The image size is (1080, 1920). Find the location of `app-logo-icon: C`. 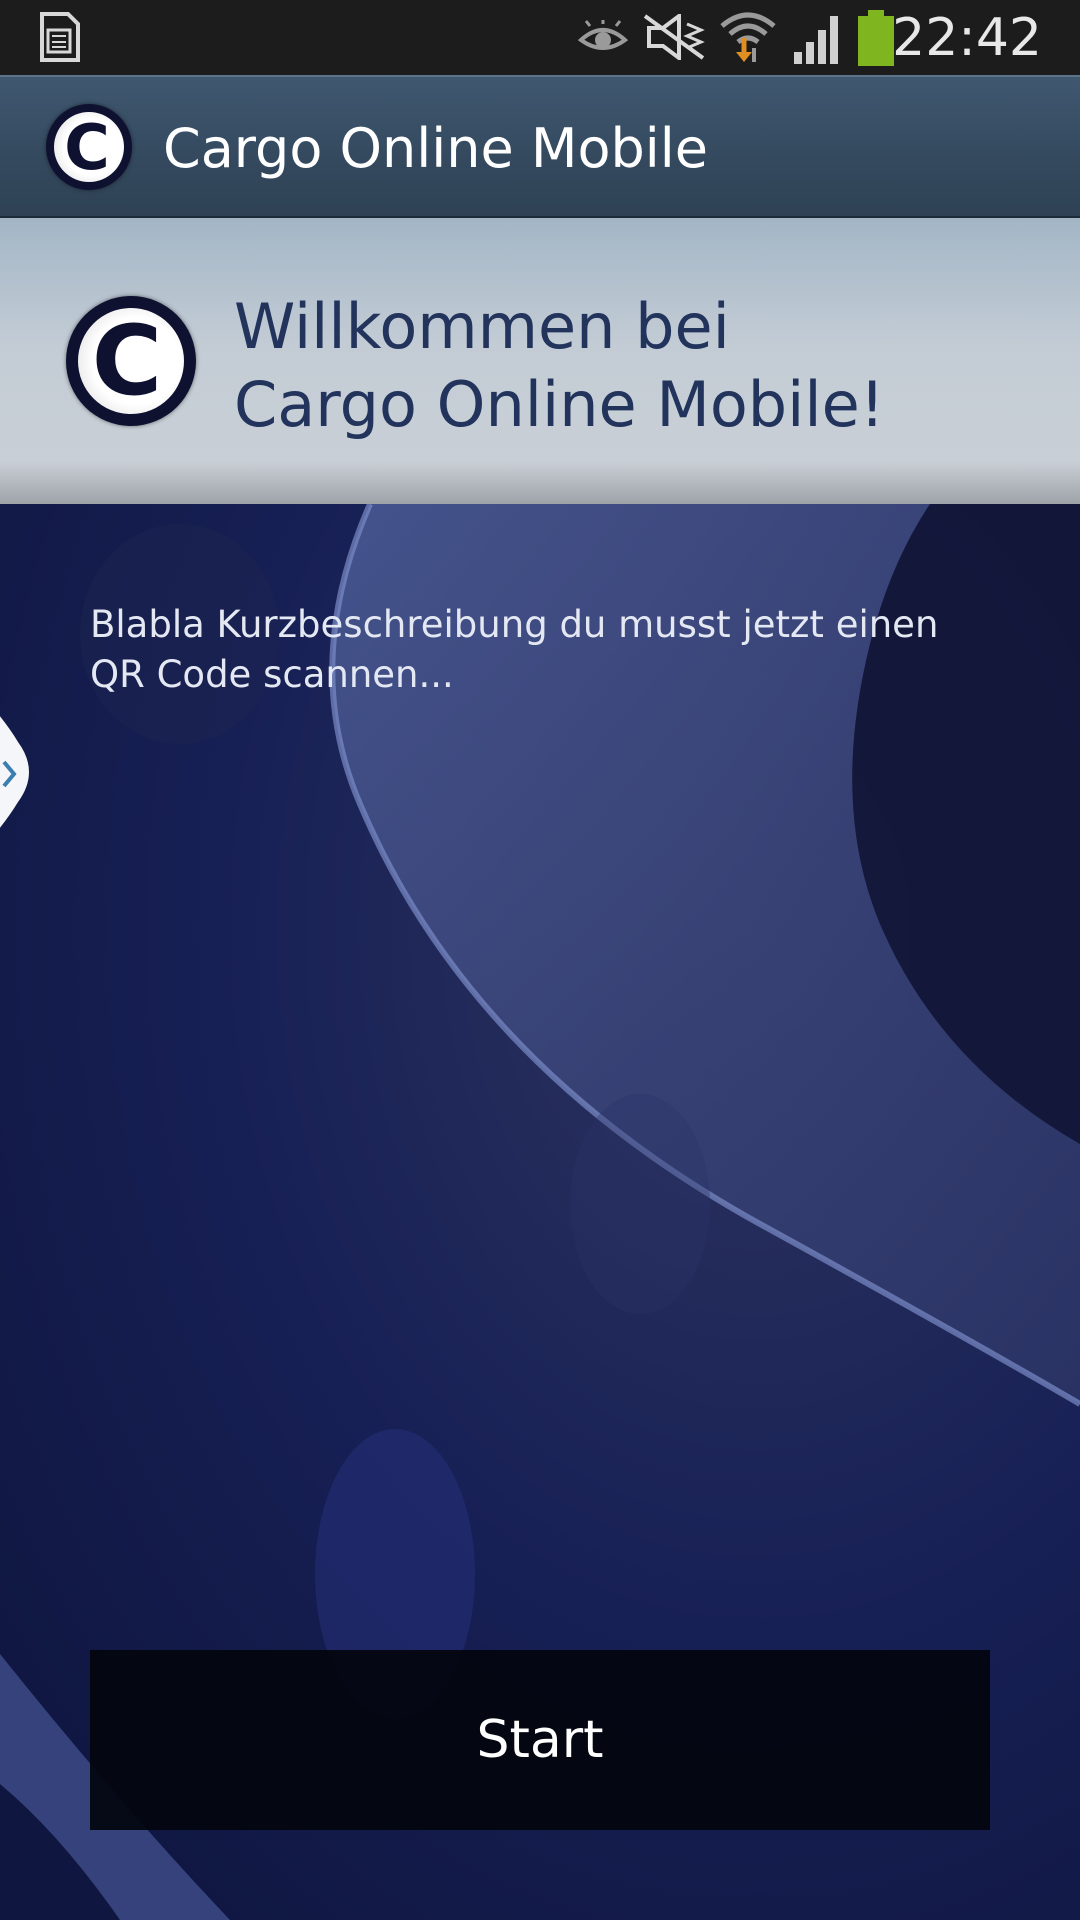

app-logo-icon: C is located at coordinates (89, 147).